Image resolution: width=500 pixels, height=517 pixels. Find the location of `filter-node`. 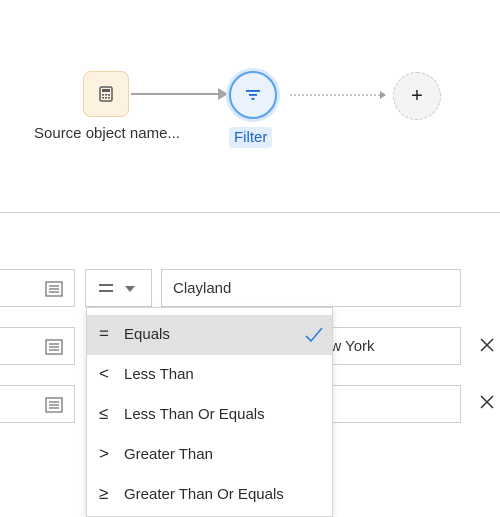

filter-node is located at coordinates (253, 95).